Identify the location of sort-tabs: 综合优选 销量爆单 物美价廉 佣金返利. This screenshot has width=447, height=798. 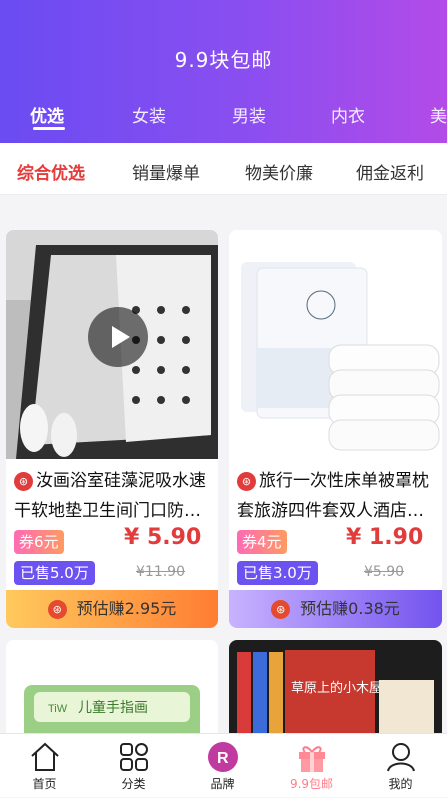
(223, 169).